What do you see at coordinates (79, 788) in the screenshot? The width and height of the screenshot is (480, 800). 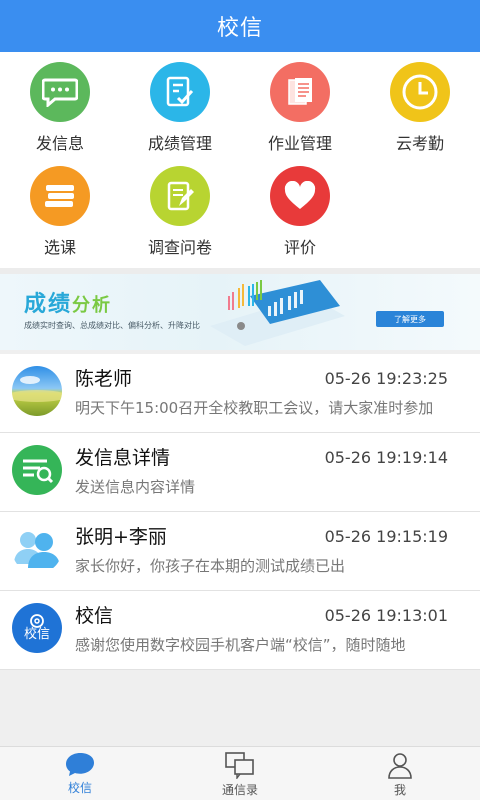 I see `tab-label: 校信` at bounding box center [79, 788].